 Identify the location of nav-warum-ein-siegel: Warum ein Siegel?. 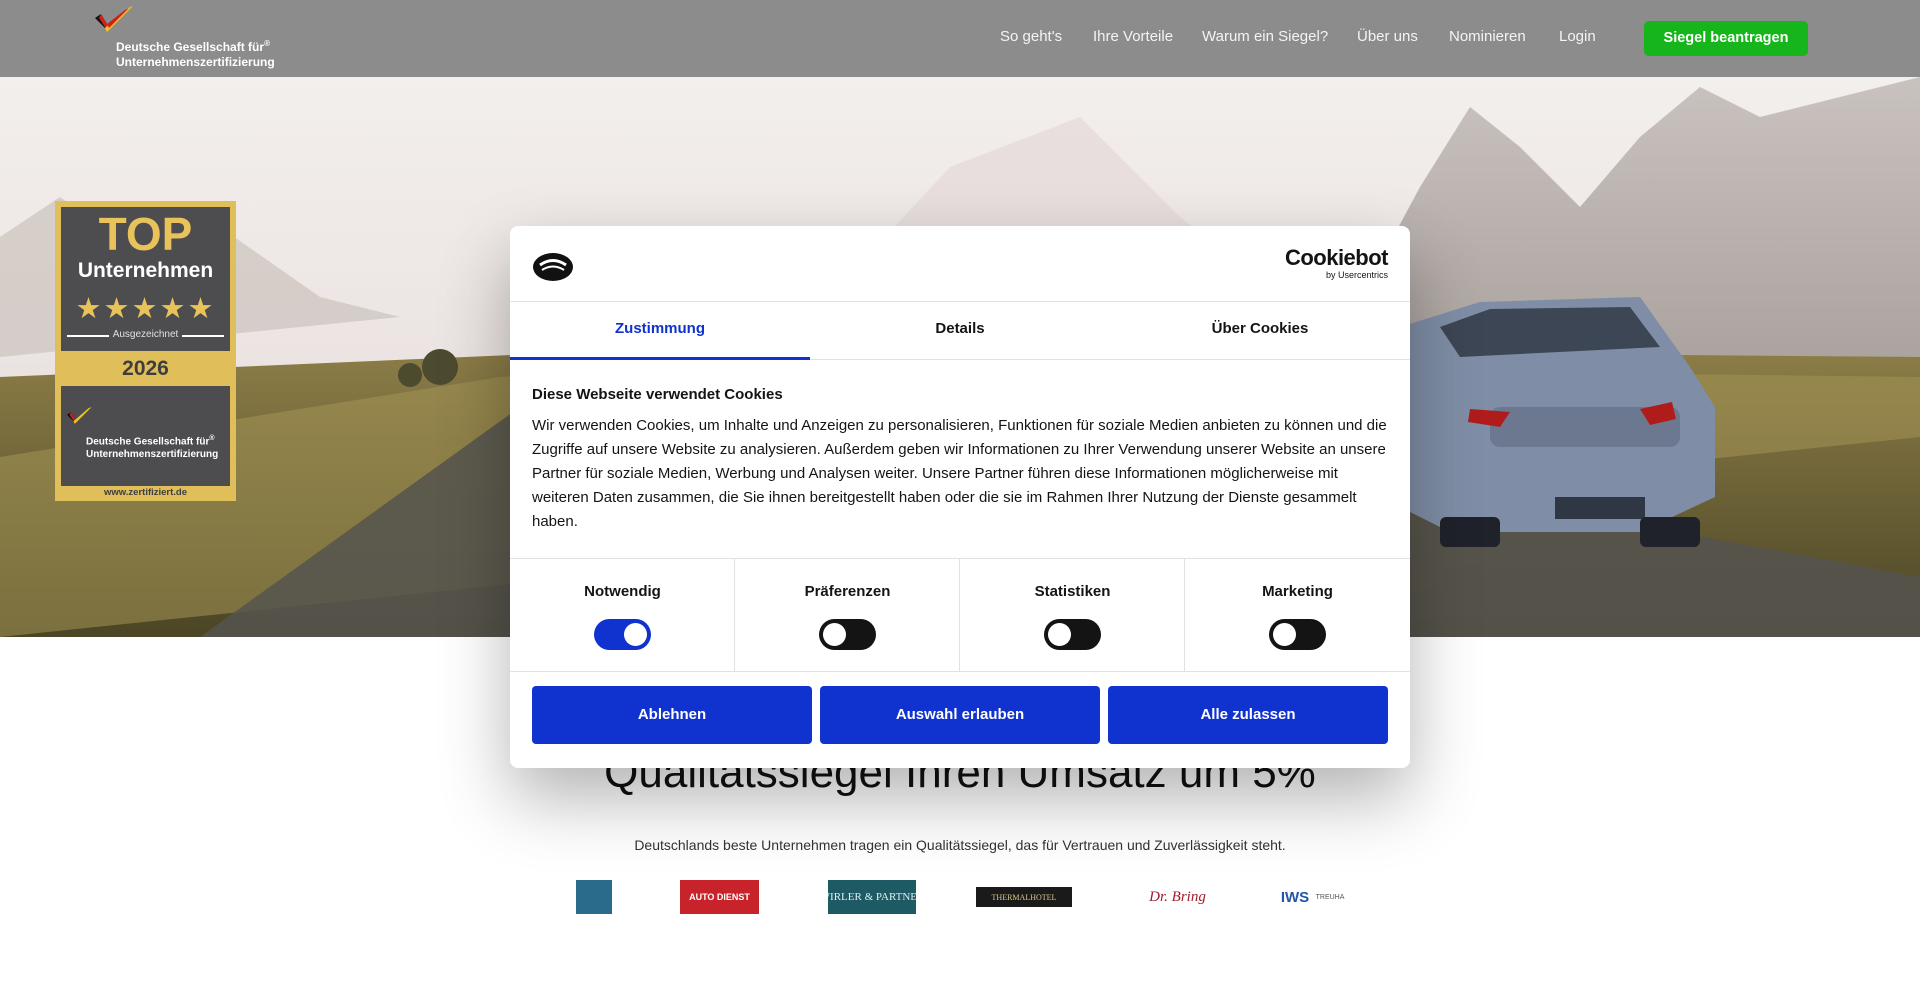
(1265, 36).